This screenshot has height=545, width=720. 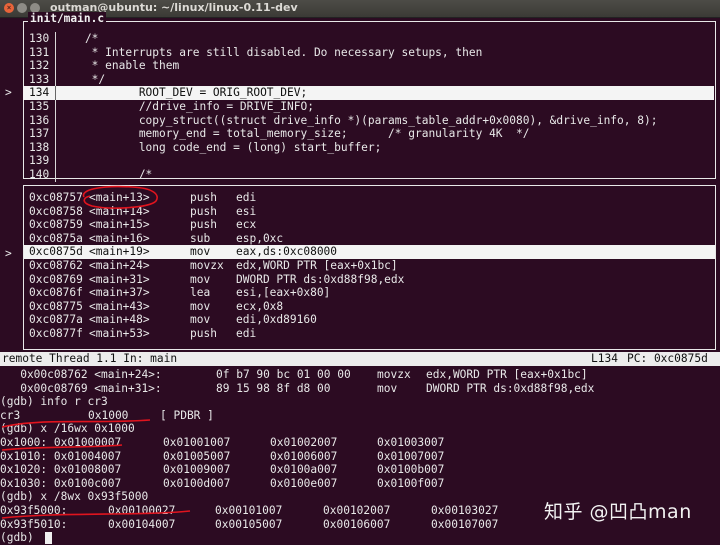 I want to click on gdb-output-cell: movzx, so click(x=394, y=374).